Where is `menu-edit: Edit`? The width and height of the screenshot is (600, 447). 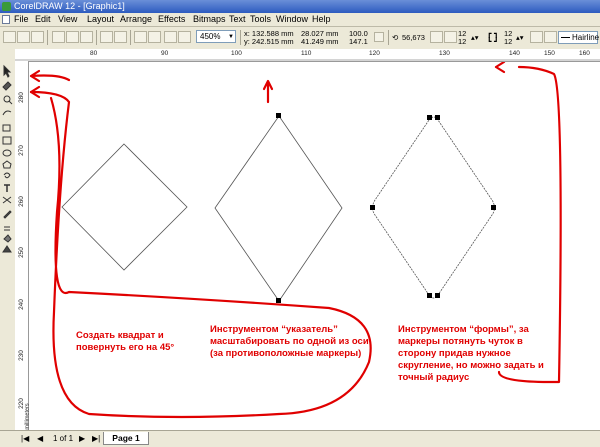 menu-edit: Edit is located at coordinates (43, 19).